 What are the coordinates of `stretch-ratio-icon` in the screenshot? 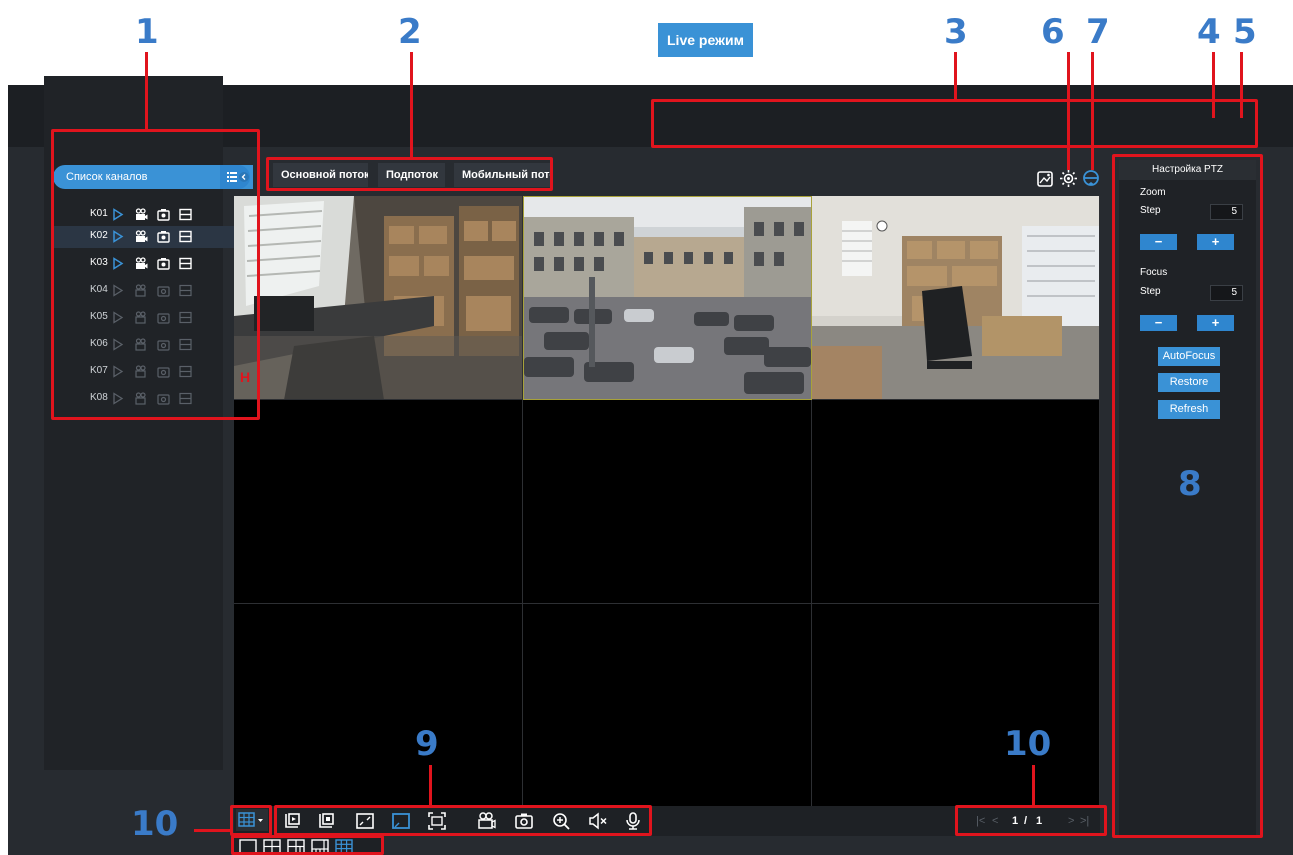 It's located at (401, 821).